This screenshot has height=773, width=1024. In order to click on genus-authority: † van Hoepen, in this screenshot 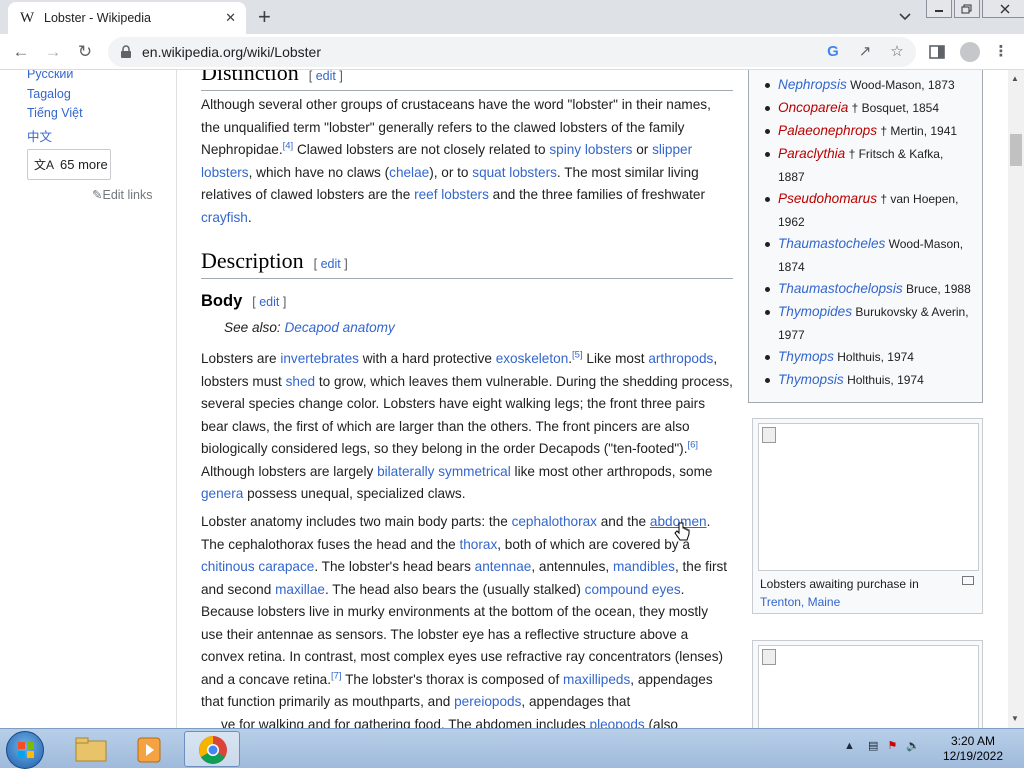, I will do `click(919, 199)`.